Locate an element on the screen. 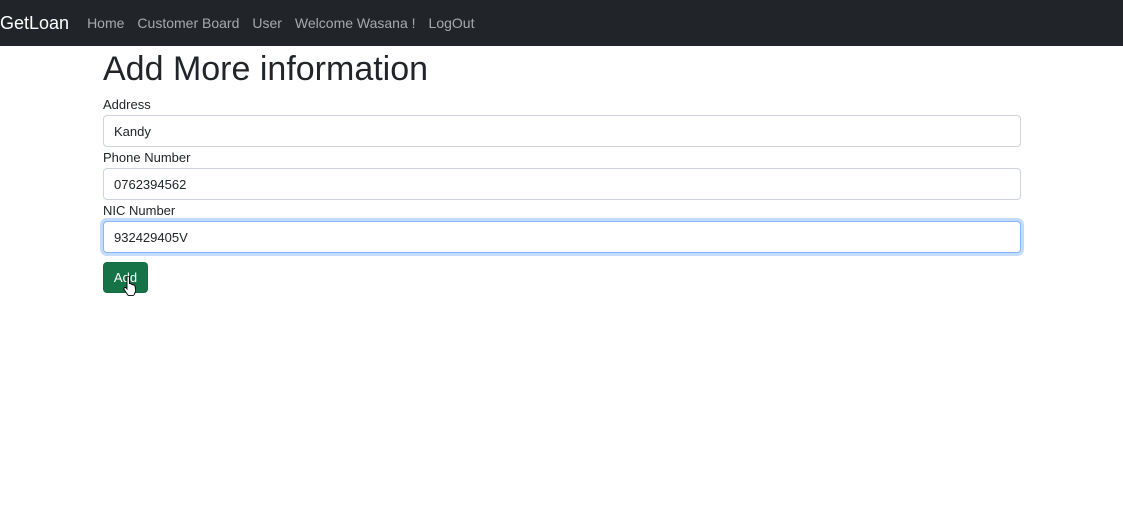 The image size is (1123, 508). nav-link-customer-board: Customer Board is located at coordinates (188, 23).